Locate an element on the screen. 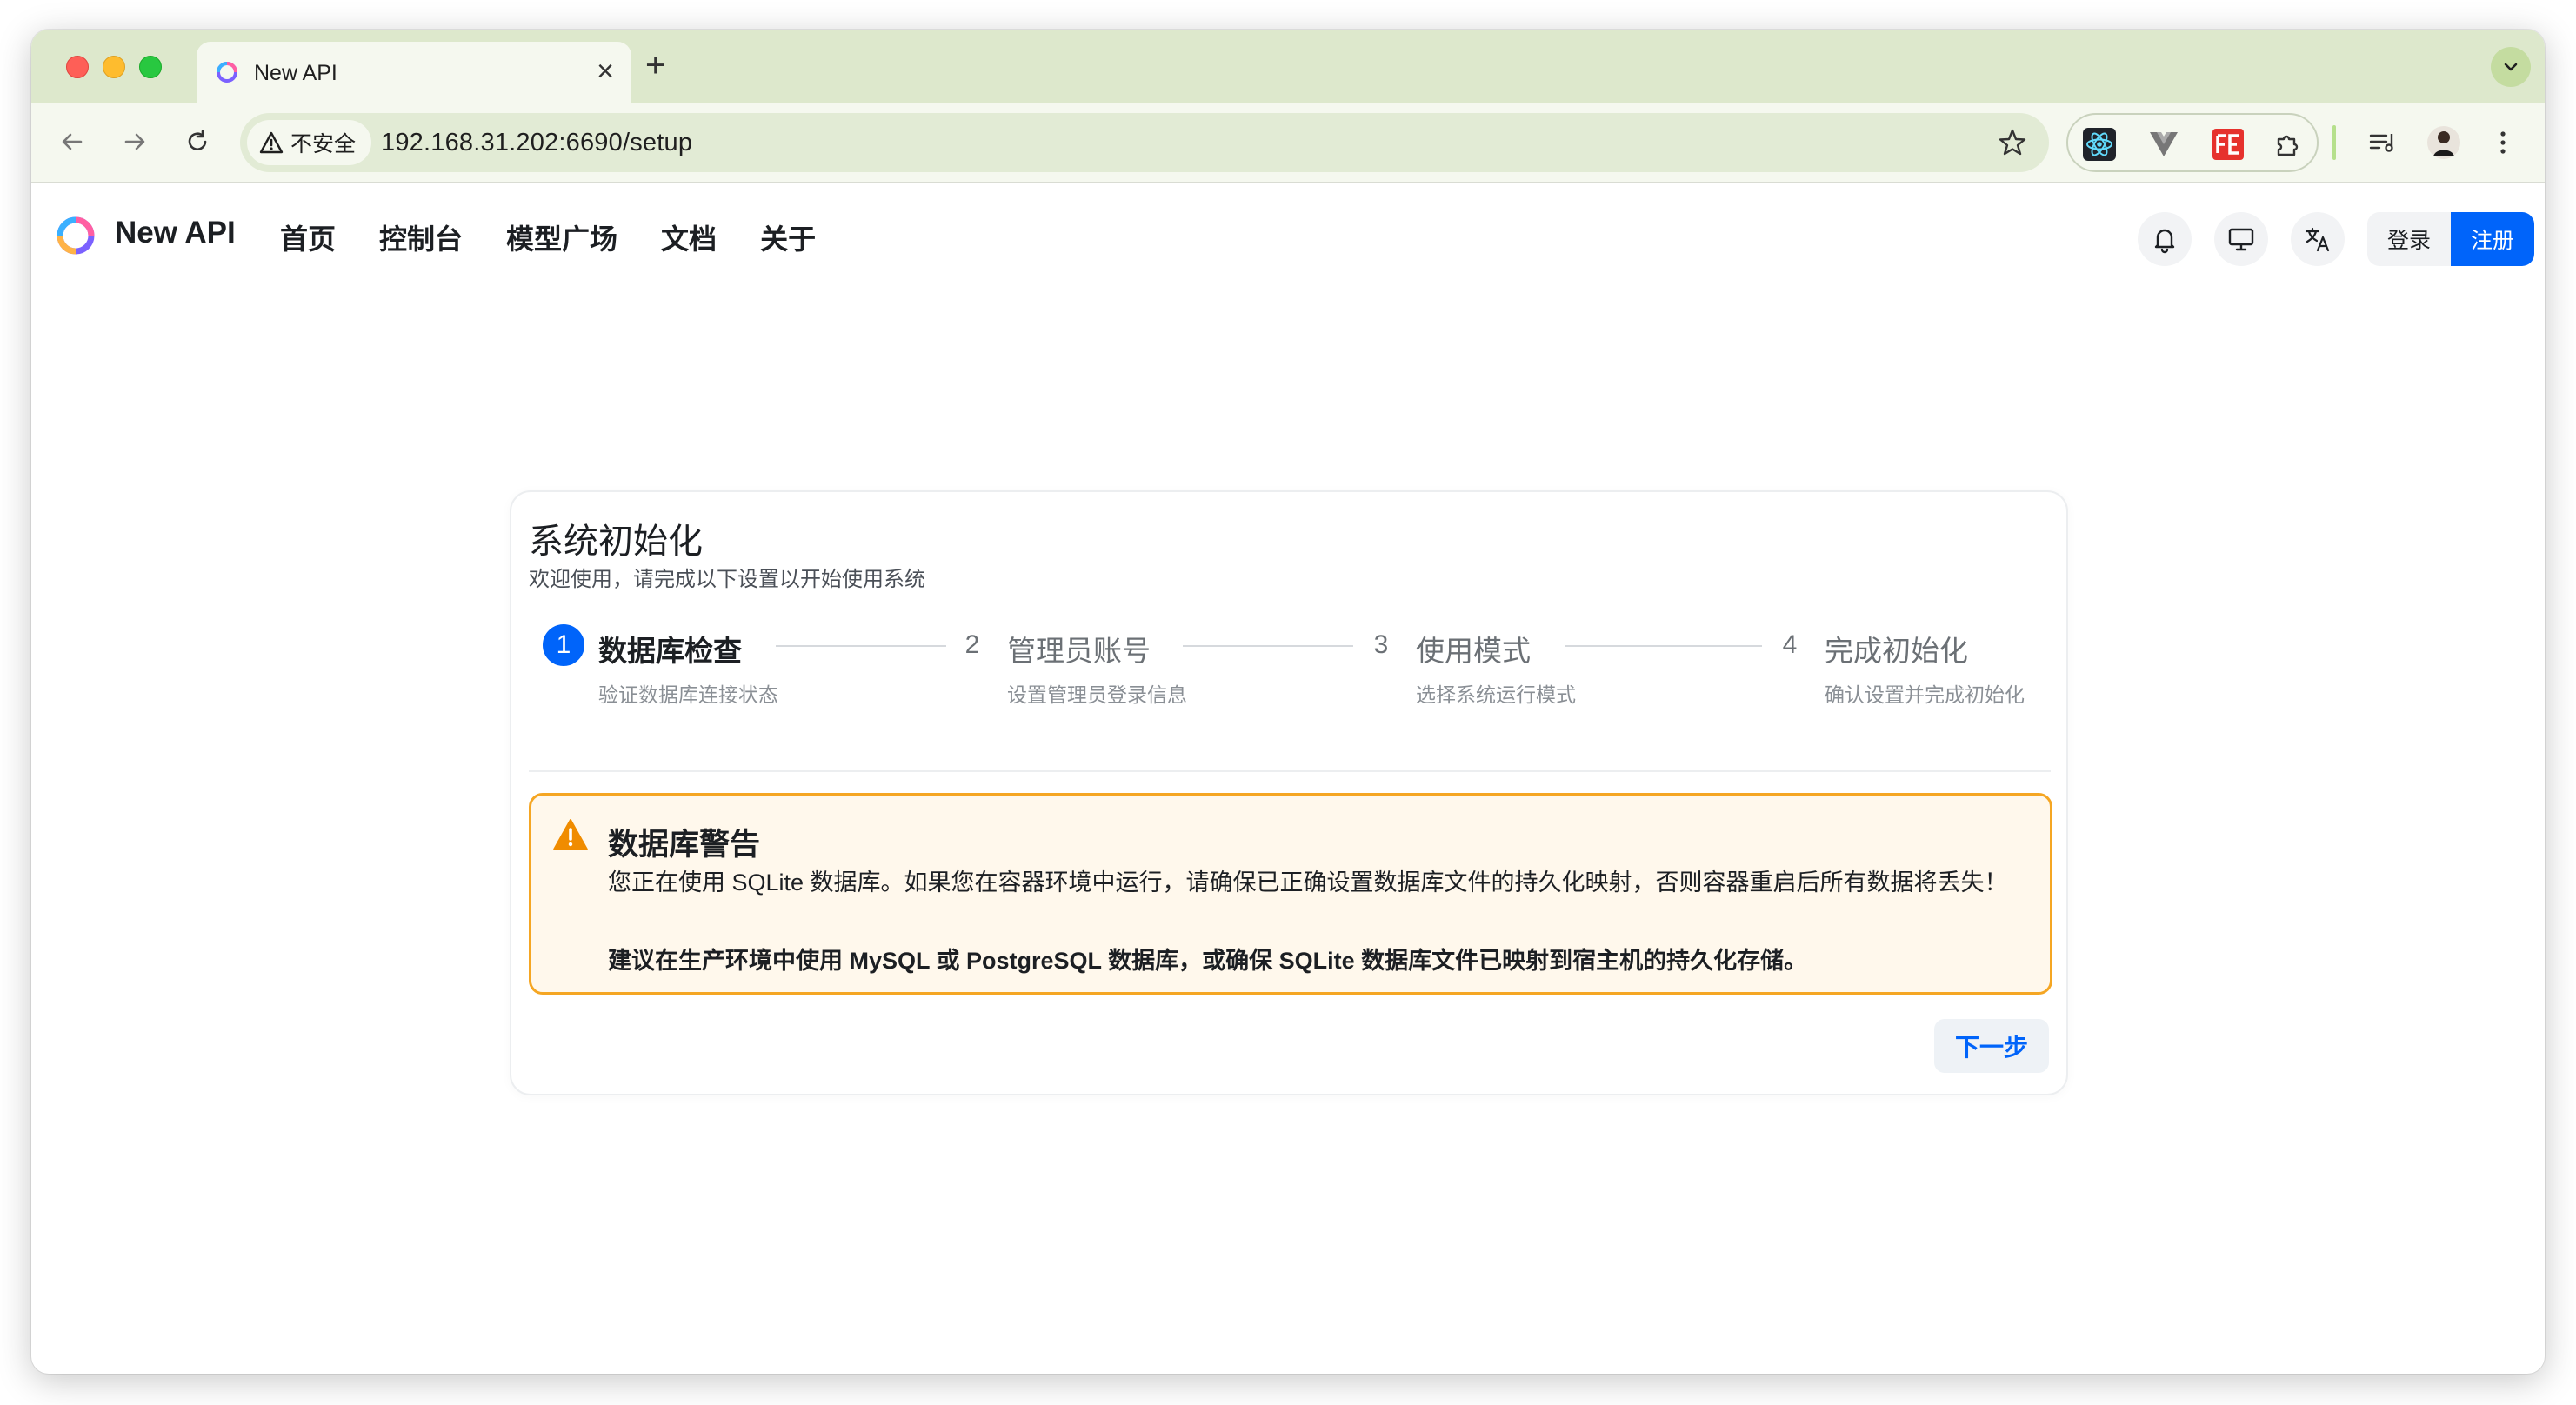  reading-list-button is located at coordinates (2383, 142).